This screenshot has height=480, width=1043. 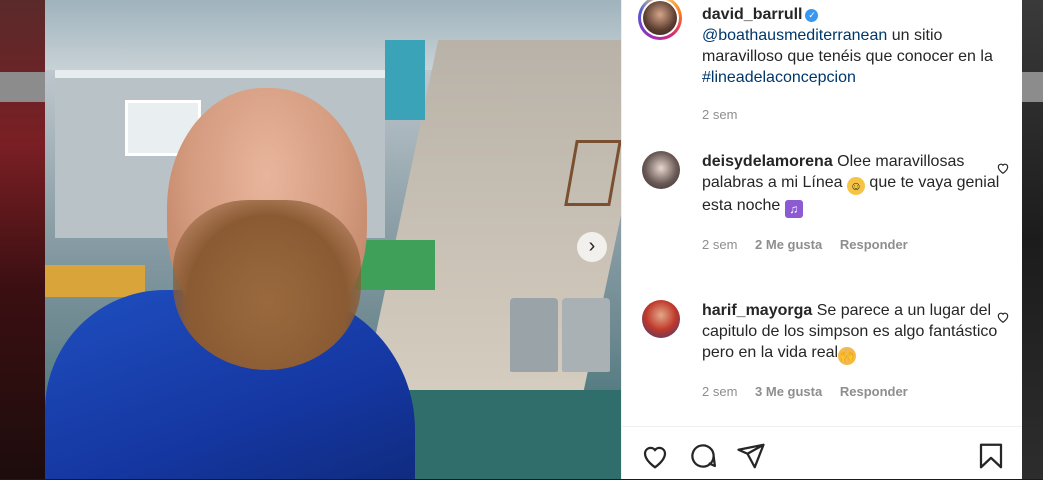 I want to click on musical-notes-emoji-icon: ♫, so click(x=793, y=209).